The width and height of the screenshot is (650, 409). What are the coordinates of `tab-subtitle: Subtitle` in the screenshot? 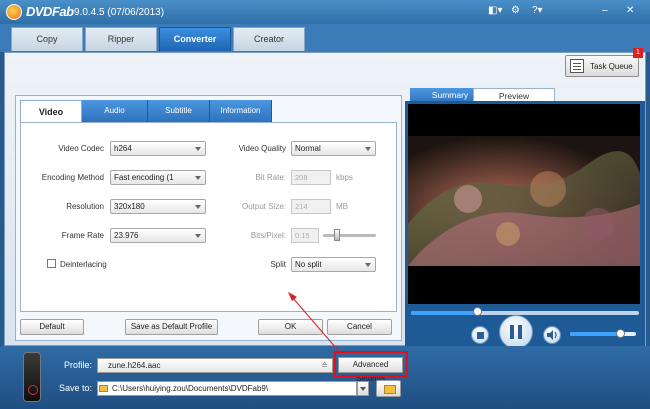 It's located at (179, 111).